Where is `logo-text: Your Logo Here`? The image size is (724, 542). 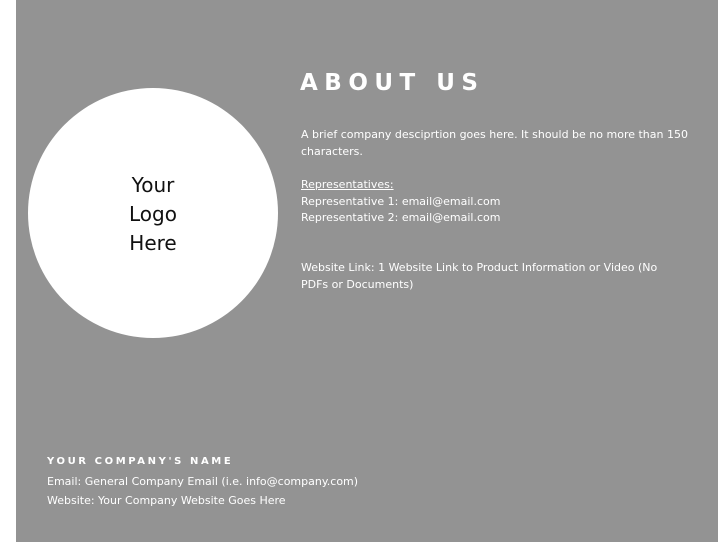
logo-text: Your Logo Here is located at coordinates (153, 213).